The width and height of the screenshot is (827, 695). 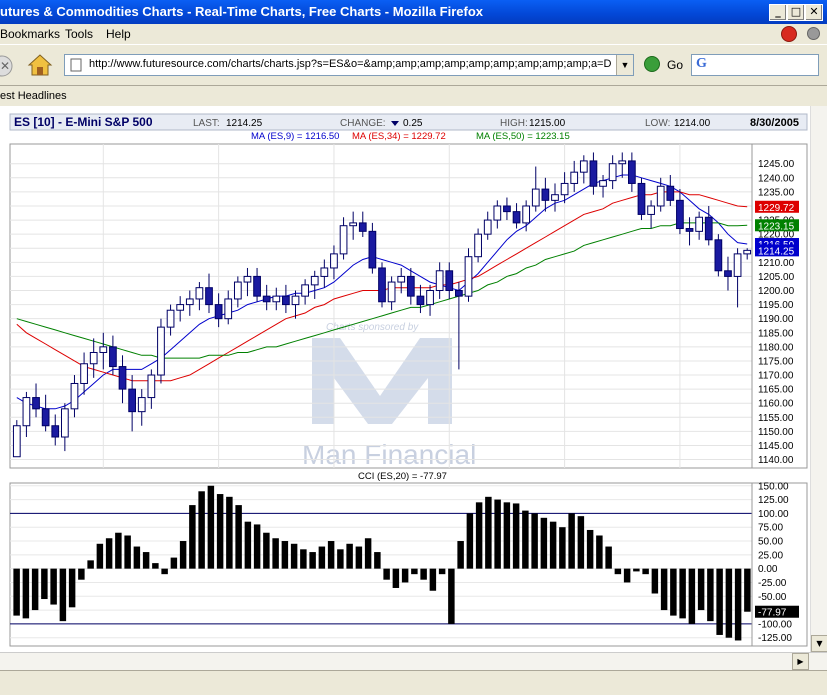 I want to click on price-tick-label: 1235.00, so click(x=776, y=192).